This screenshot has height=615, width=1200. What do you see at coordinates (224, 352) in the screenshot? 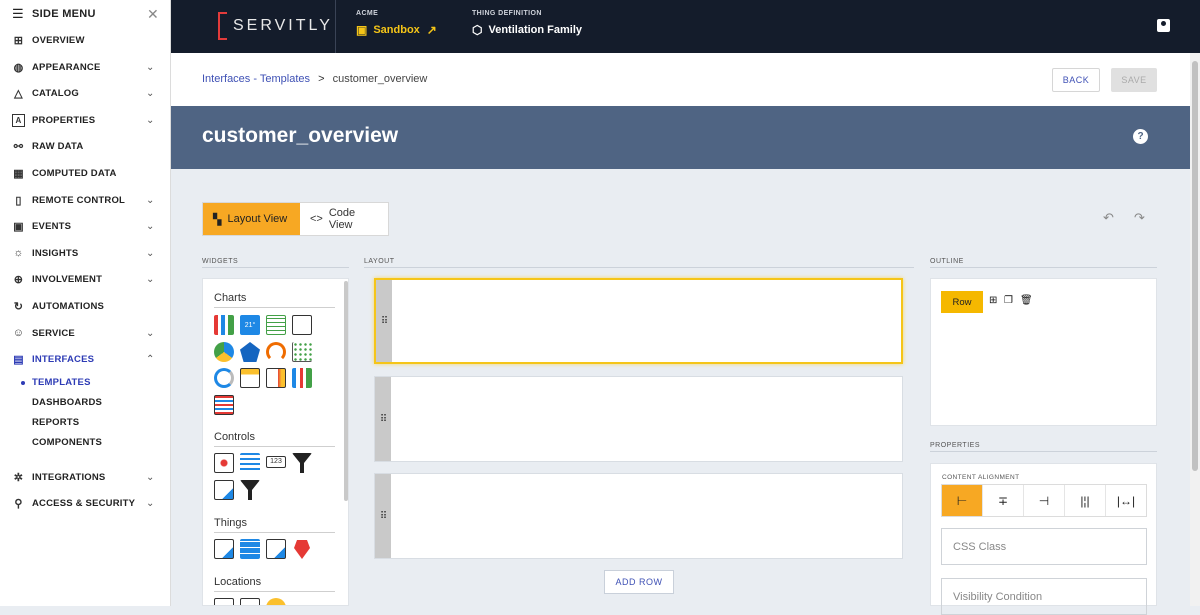
I see `pie-chart-widget-icon` at bounding box center [224, 352].